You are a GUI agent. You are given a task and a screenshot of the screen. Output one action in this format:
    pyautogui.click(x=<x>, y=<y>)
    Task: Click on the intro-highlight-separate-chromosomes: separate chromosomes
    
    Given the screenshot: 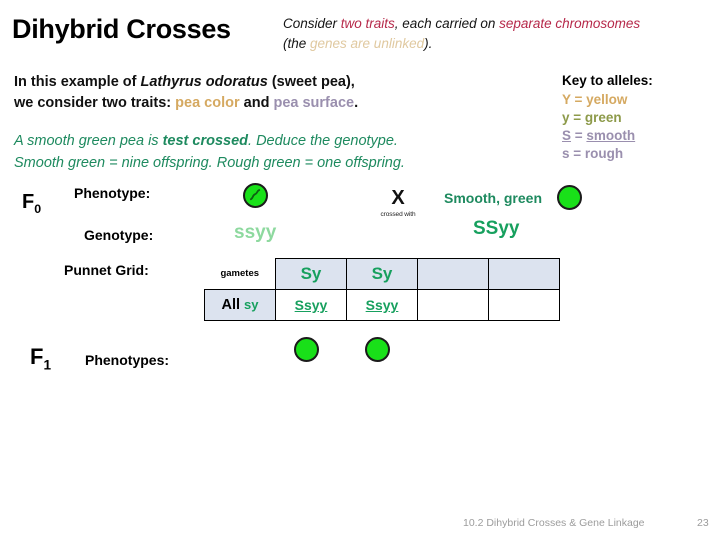 What is the action you would take?
    pyautogui.click(x=570, y=23)
    